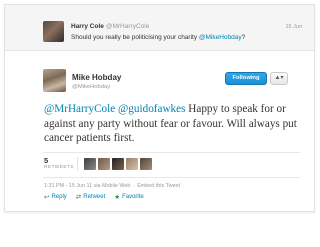 Image resolution: width=320 pixels, height=247 pixels. What do you see at coordinates (78, 197) in the screenshot?
I see `retweet-icon: ⇄` at bounding box center [78, 197].